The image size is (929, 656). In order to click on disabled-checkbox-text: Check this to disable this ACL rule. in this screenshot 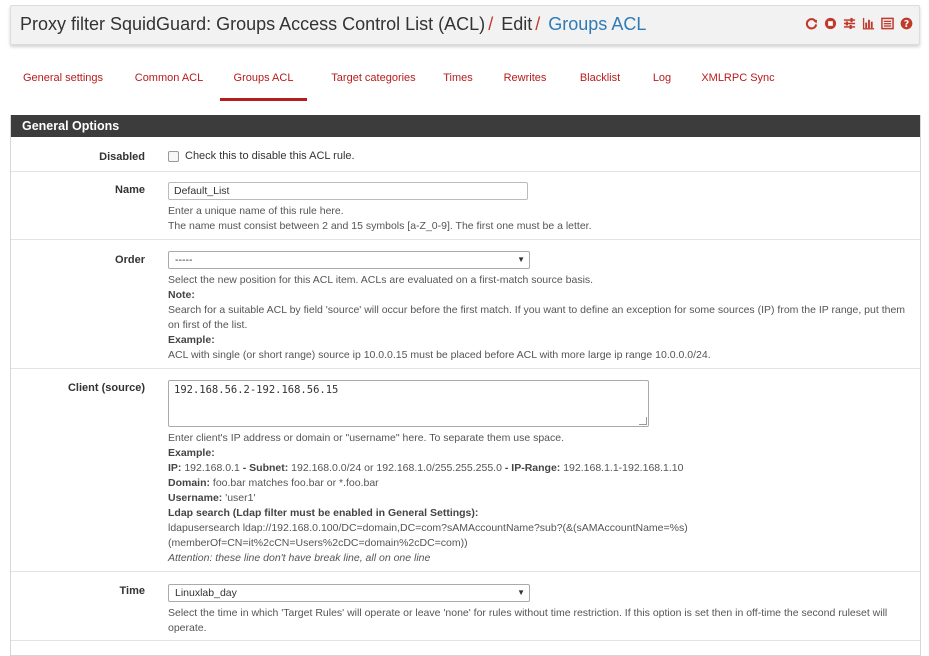, I will do `click(270, 156)`.